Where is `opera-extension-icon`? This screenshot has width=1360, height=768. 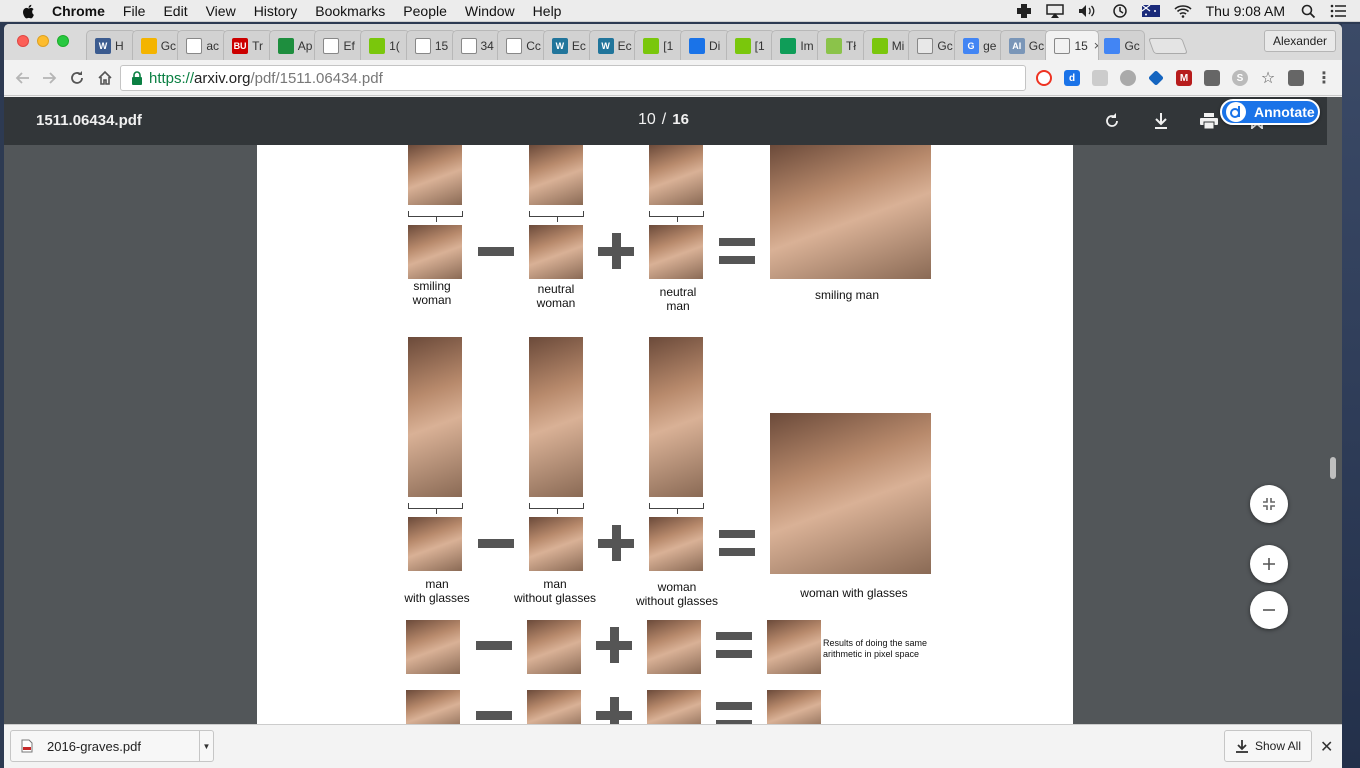
opera-extension-icon is located at coordinates (1044, 78).